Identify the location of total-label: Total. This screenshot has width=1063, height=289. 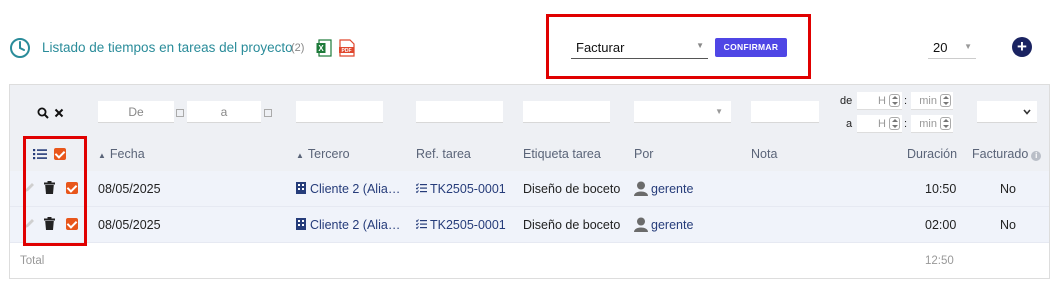
(32, 261).